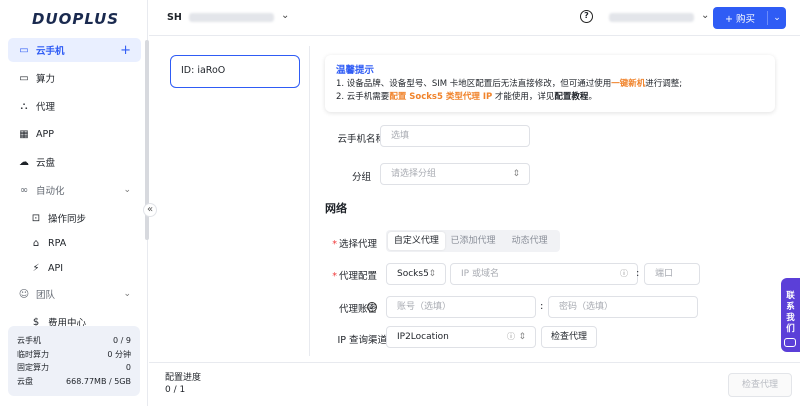 The height and width of the screenshot is (406, 800). Describe the element at coordinates (474, 384) in the screenshot. I see `bottom-bar: 配置进度 0 / 1 检查代理` at that location.